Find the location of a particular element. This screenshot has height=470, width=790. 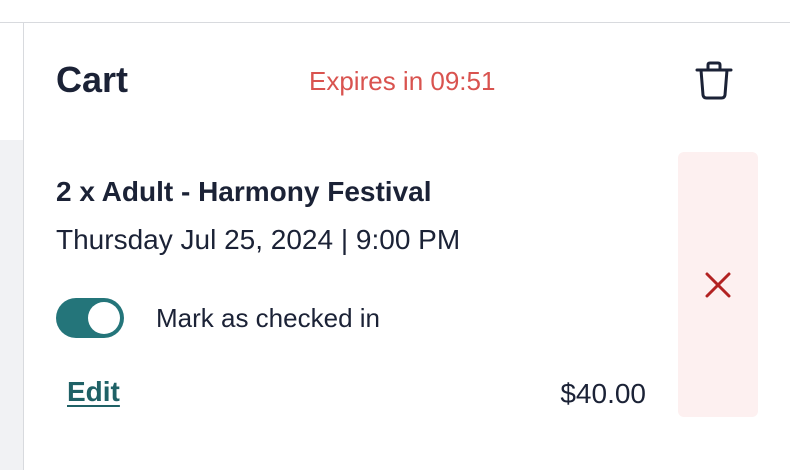

trash-icon is located at coordinates (714, 80).